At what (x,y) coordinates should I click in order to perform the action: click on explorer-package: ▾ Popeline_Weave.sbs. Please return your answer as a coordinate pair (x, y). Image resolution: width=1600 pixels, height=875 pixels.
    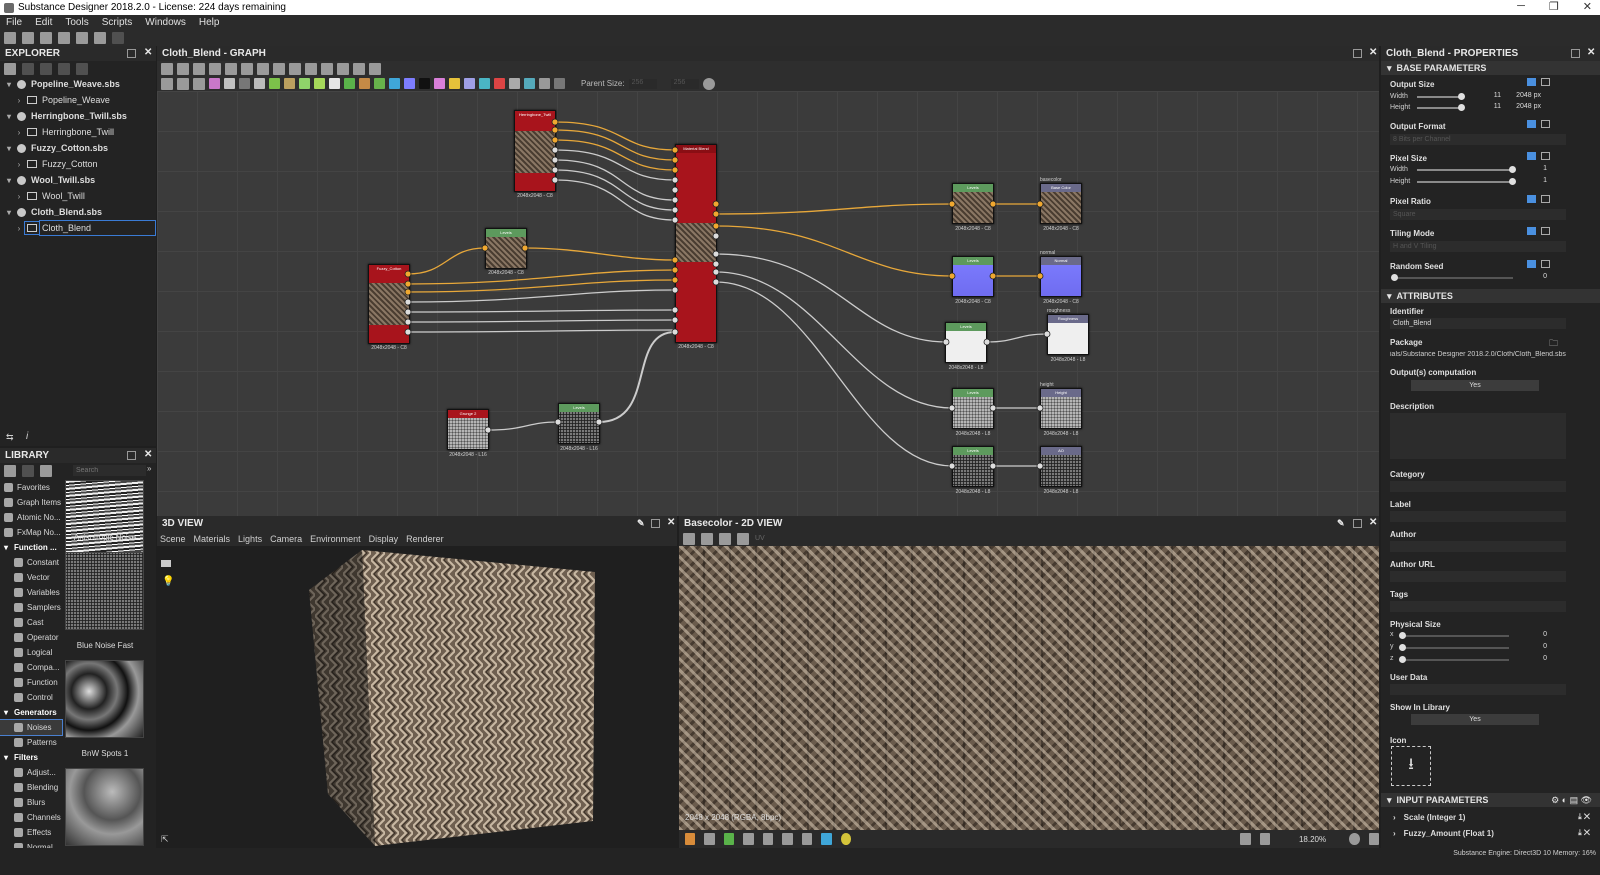
    Looking at the image, I should click on (78, 84).